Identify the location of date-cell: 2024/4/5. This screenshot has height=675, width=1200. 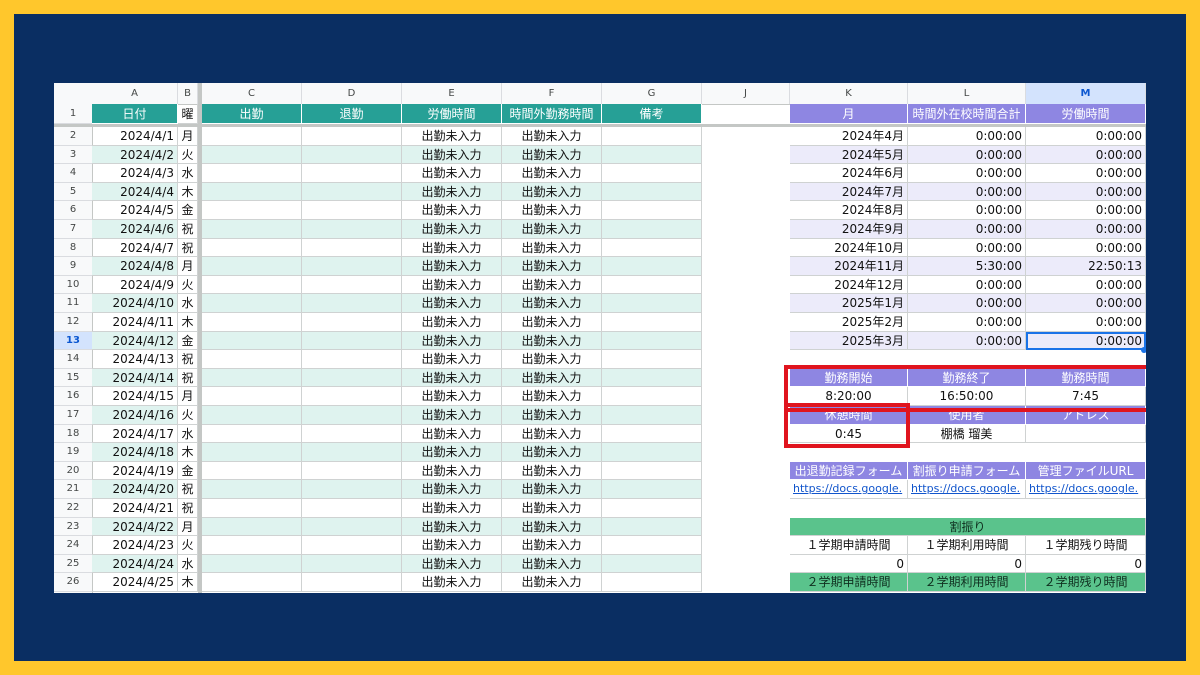
(135, 210).